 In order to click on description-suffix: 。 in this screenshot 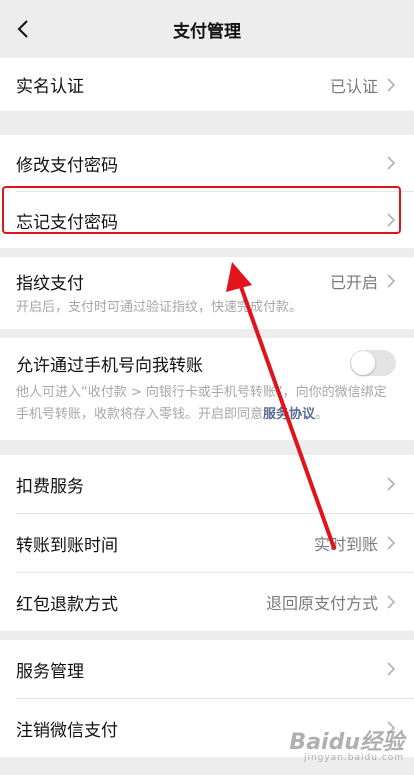, I will do `click(322, 414)`.